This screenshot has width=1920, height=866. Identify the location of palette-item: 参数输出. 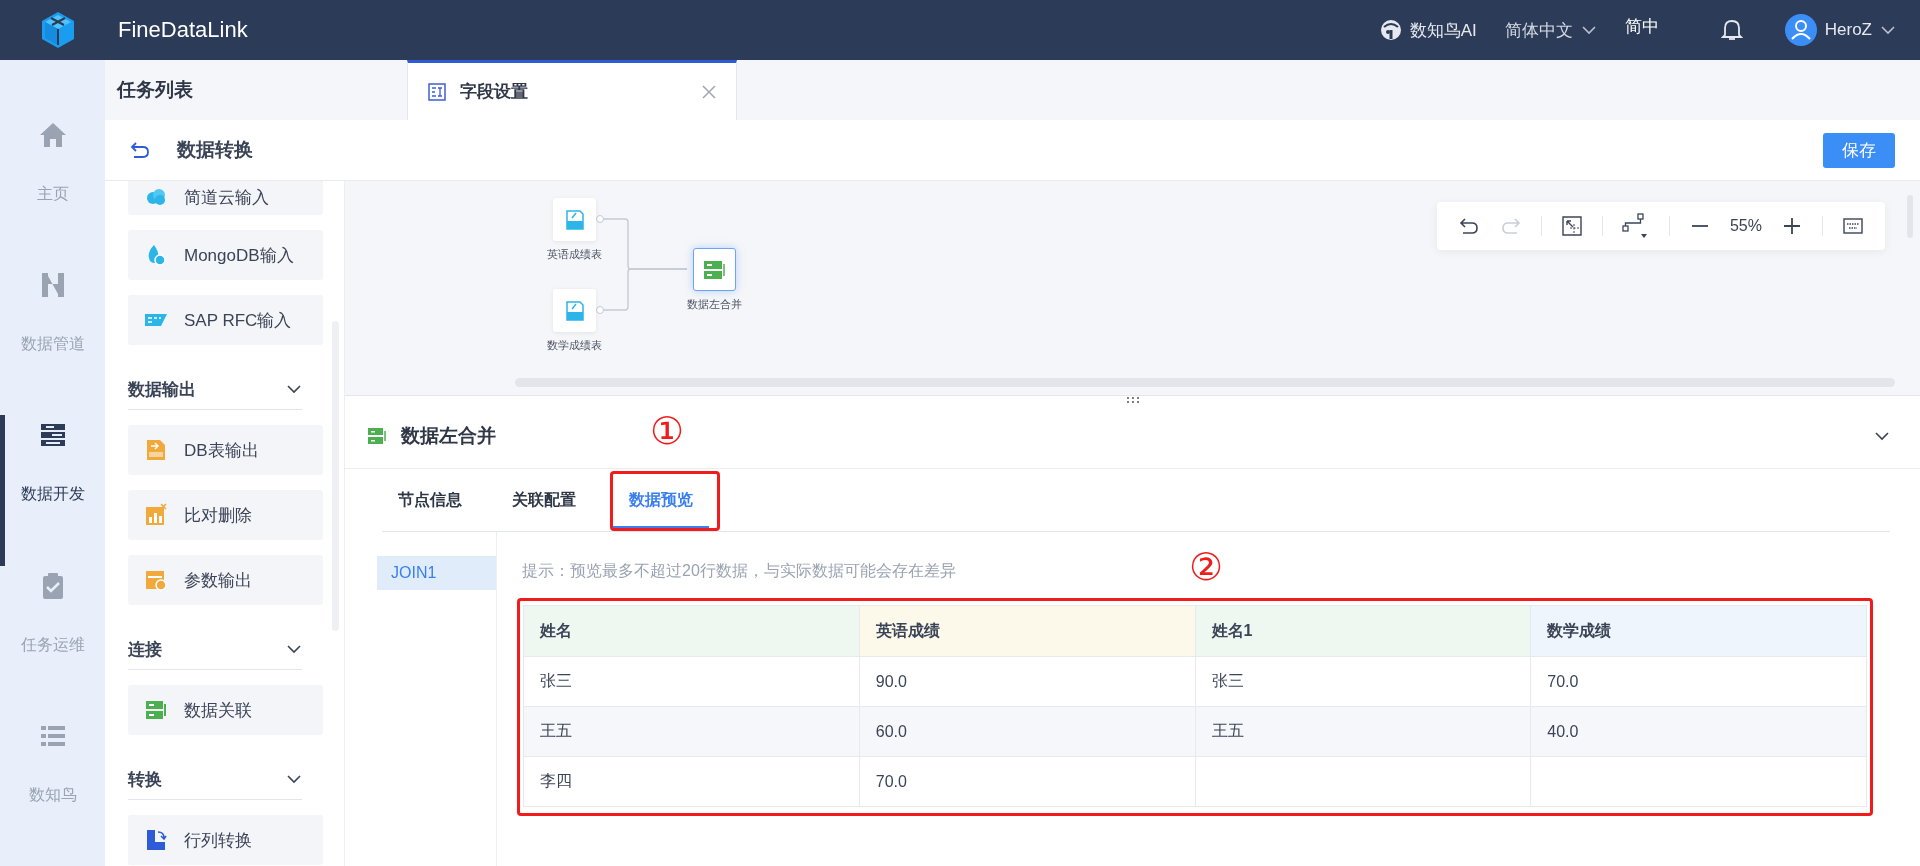
(225, 580).